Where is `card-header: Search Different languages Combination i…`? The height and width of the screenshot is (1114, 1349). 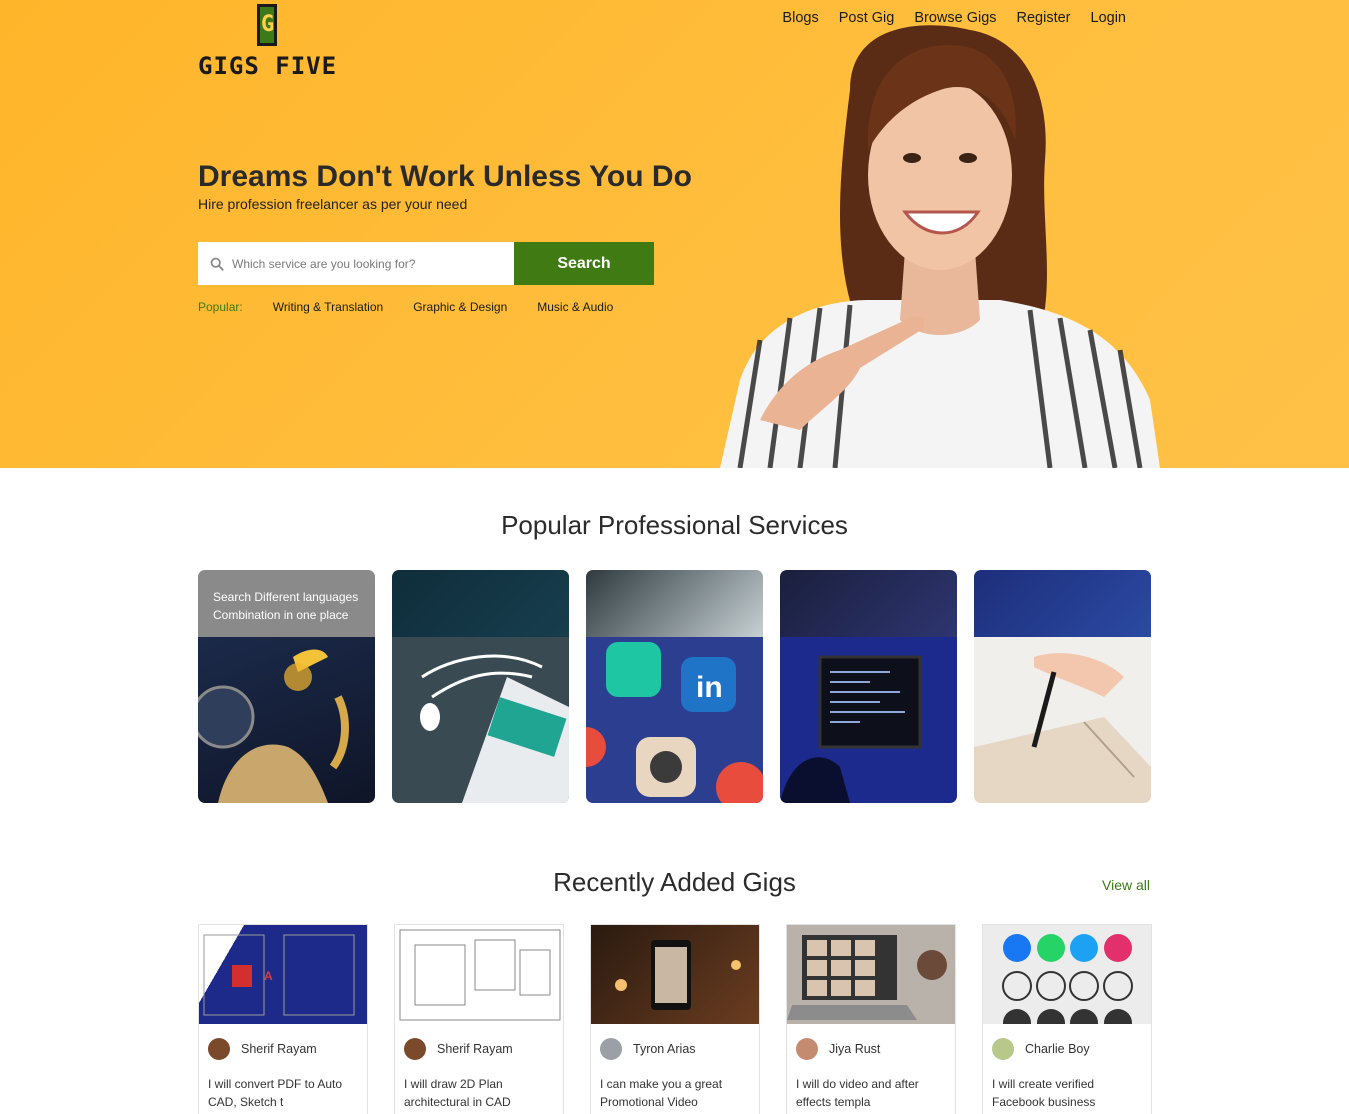 card-header: Search Different languages Combination i… is located at coordinates (286, 603).